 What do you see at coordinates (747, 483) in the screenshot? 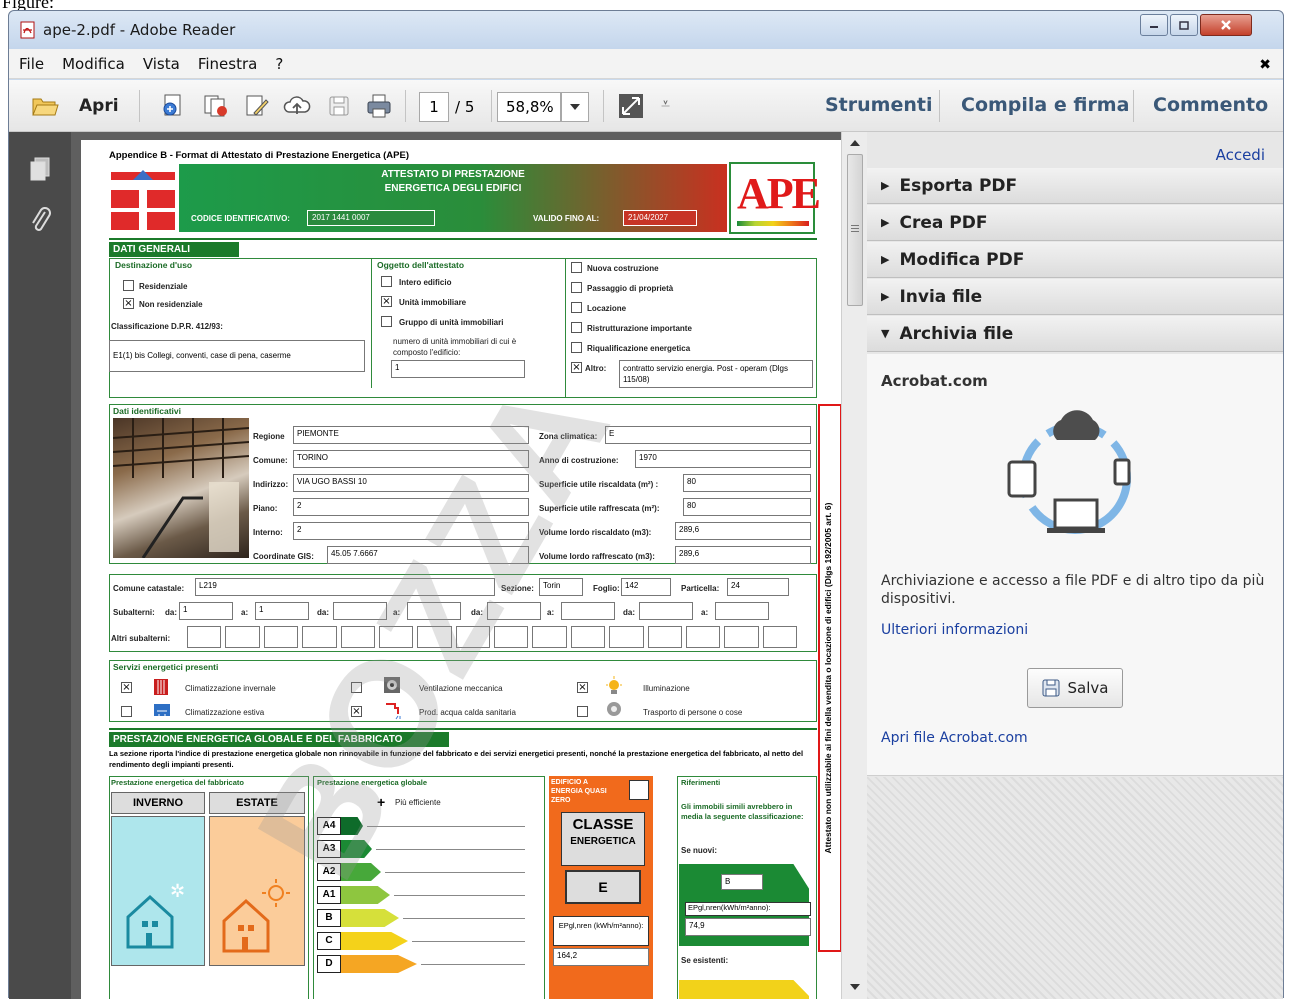
I see `sup-risc-field: 80` at bounding box center [747, 483].